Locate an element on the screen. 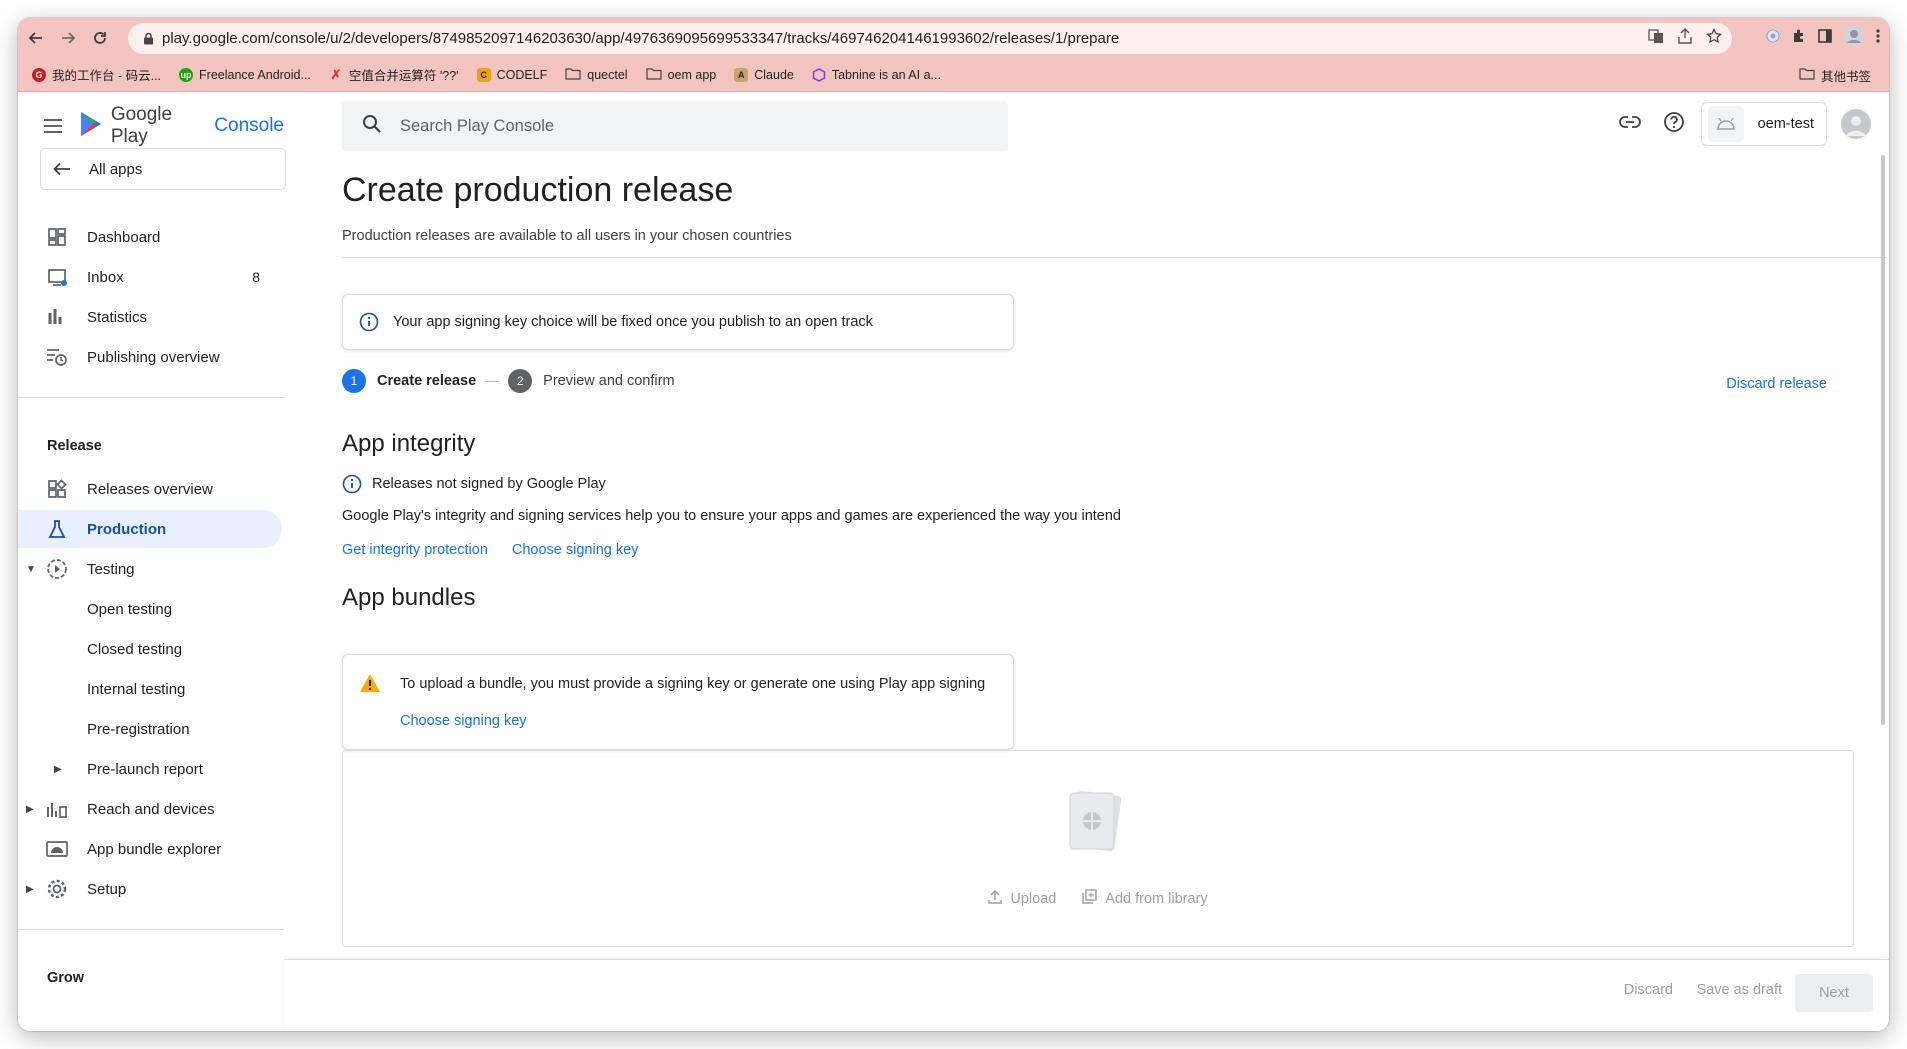 Image resolution: width=1907 pixels, height=1049 pixels. inbox-count-badge: 8 is located at coordinates (256, 277).